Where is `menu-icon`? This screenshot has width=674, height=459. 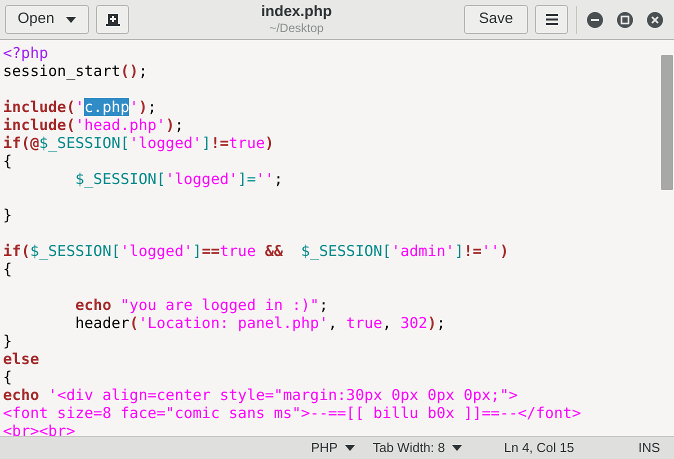
menu-icon is located at coordinates (552, 19).